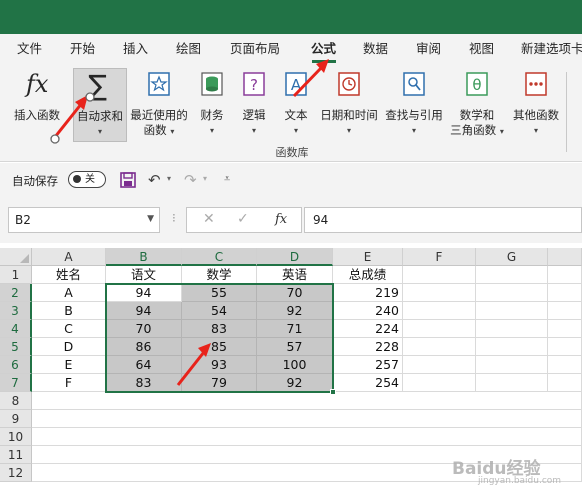  Describe the element at coordinates (439, 365) in the screenshot. I see `cell-f6` at that location.